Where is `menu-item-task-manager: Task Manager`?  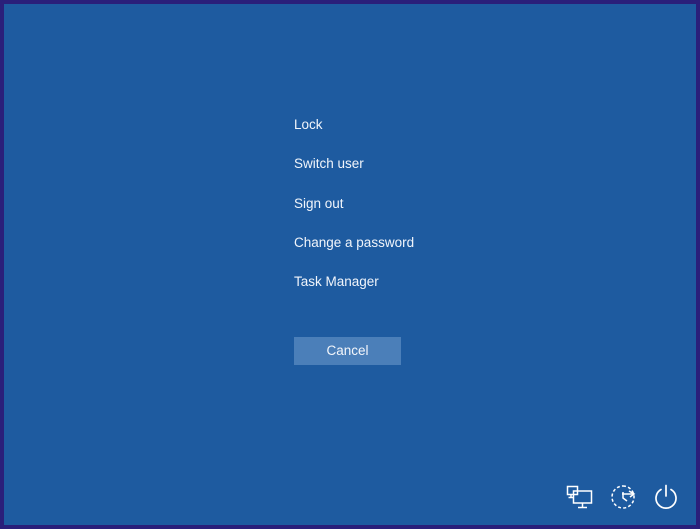 menu-item-task-manager: Task Manager is located at coordinates (354, 288).